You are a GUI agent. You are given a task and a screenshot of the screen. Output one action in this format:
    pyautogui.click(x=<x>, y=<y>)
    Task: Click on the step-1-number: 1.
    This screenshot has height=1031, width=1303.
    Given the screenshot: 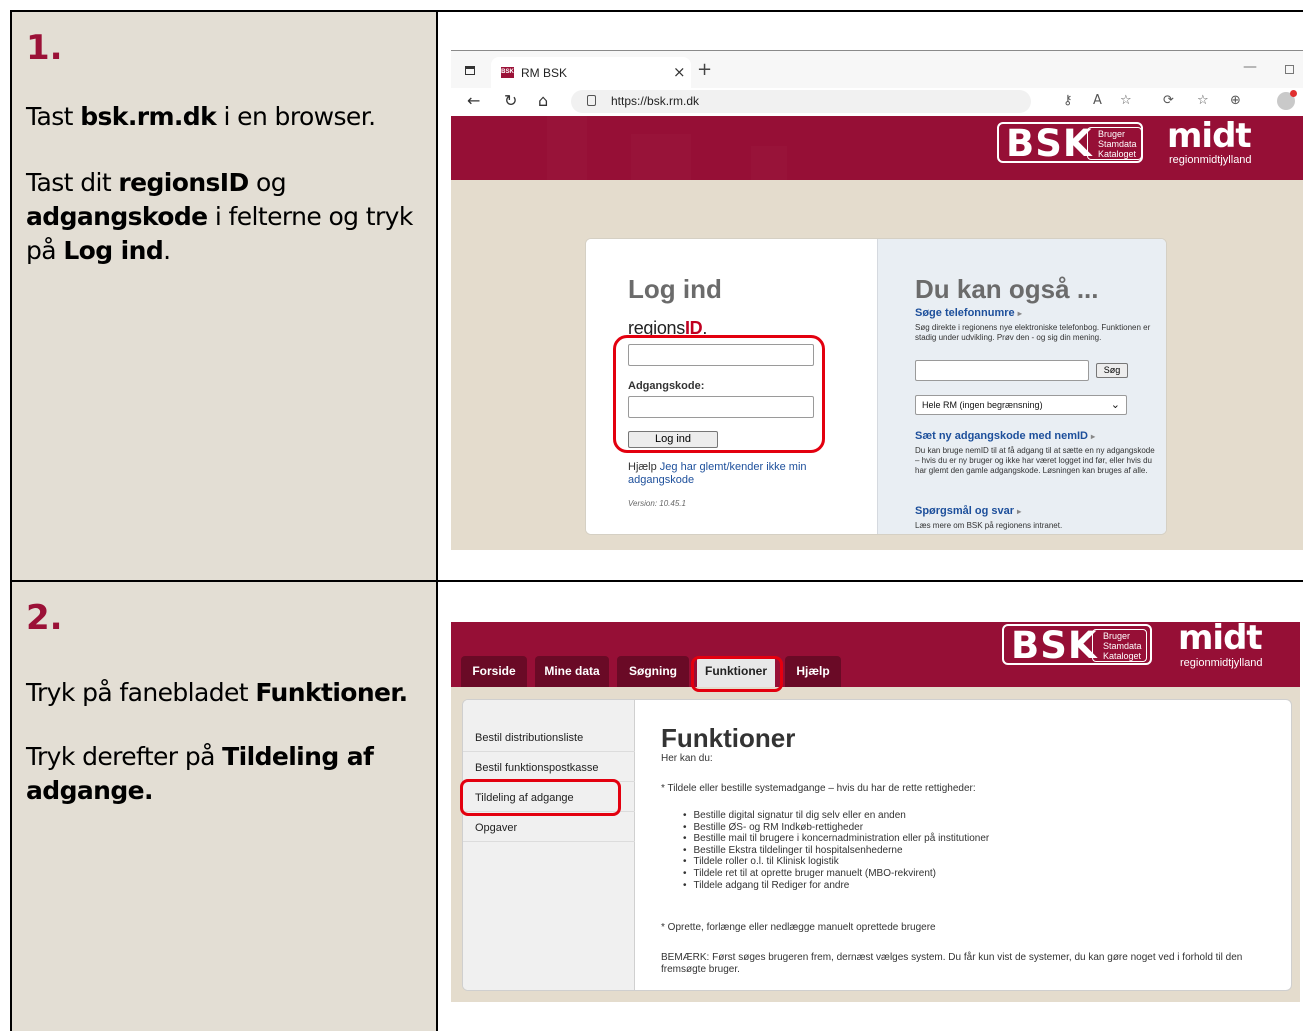 What is the action you would take?
    pyautogui.click(x=44, y=48)
    